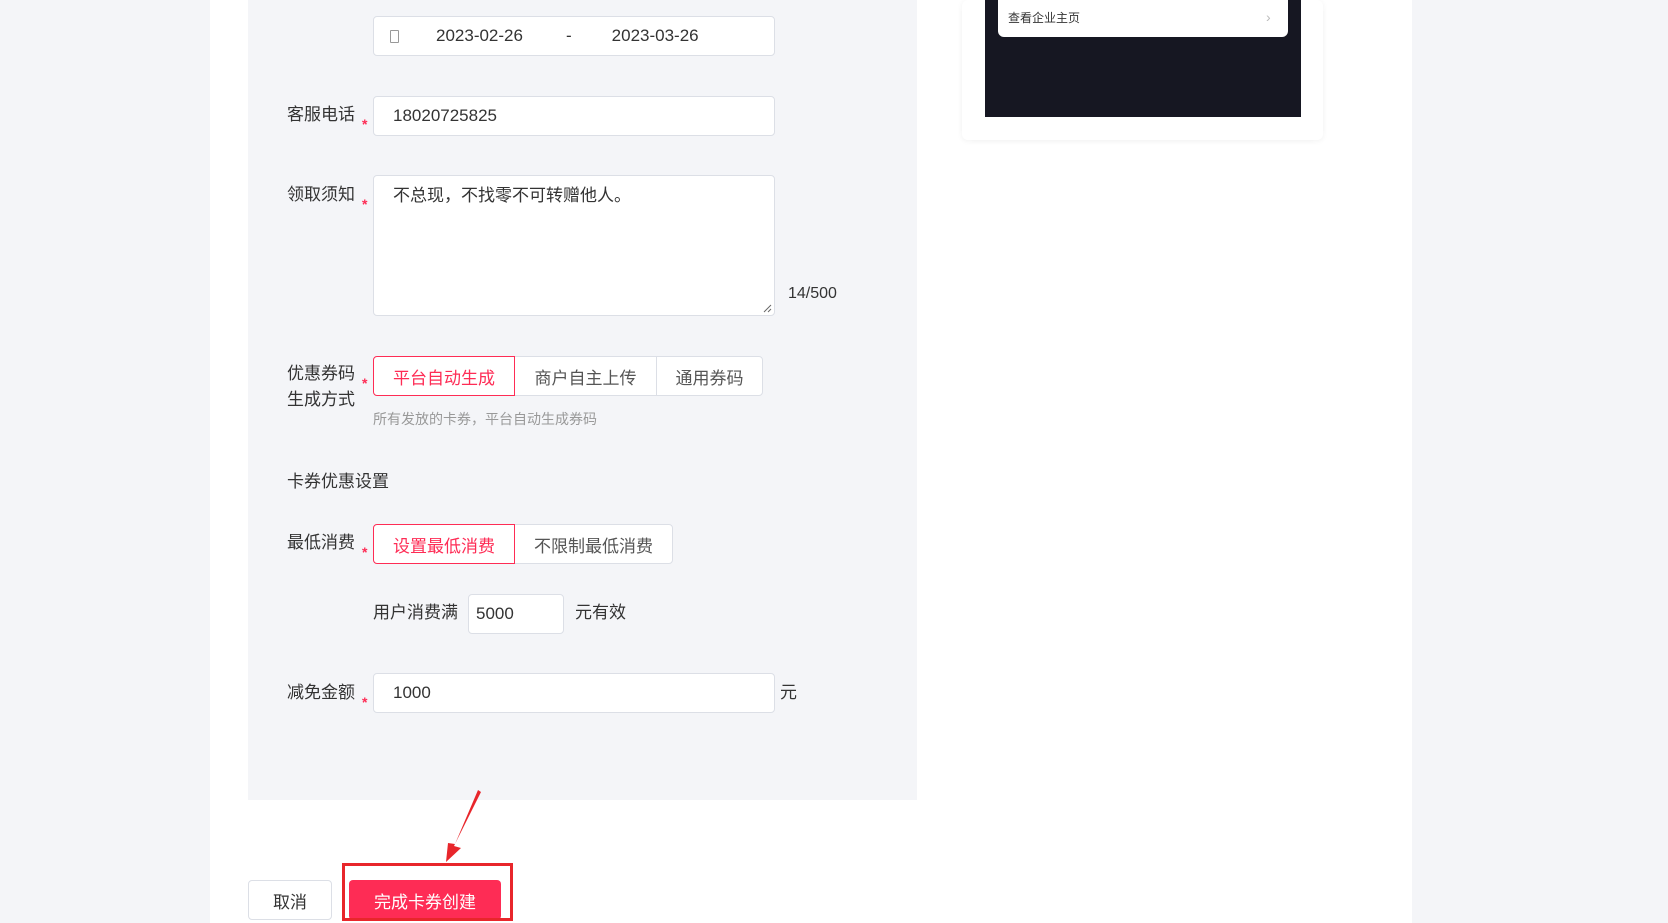  I want to click on date-end: 2023-03-26, so click(655, 36).